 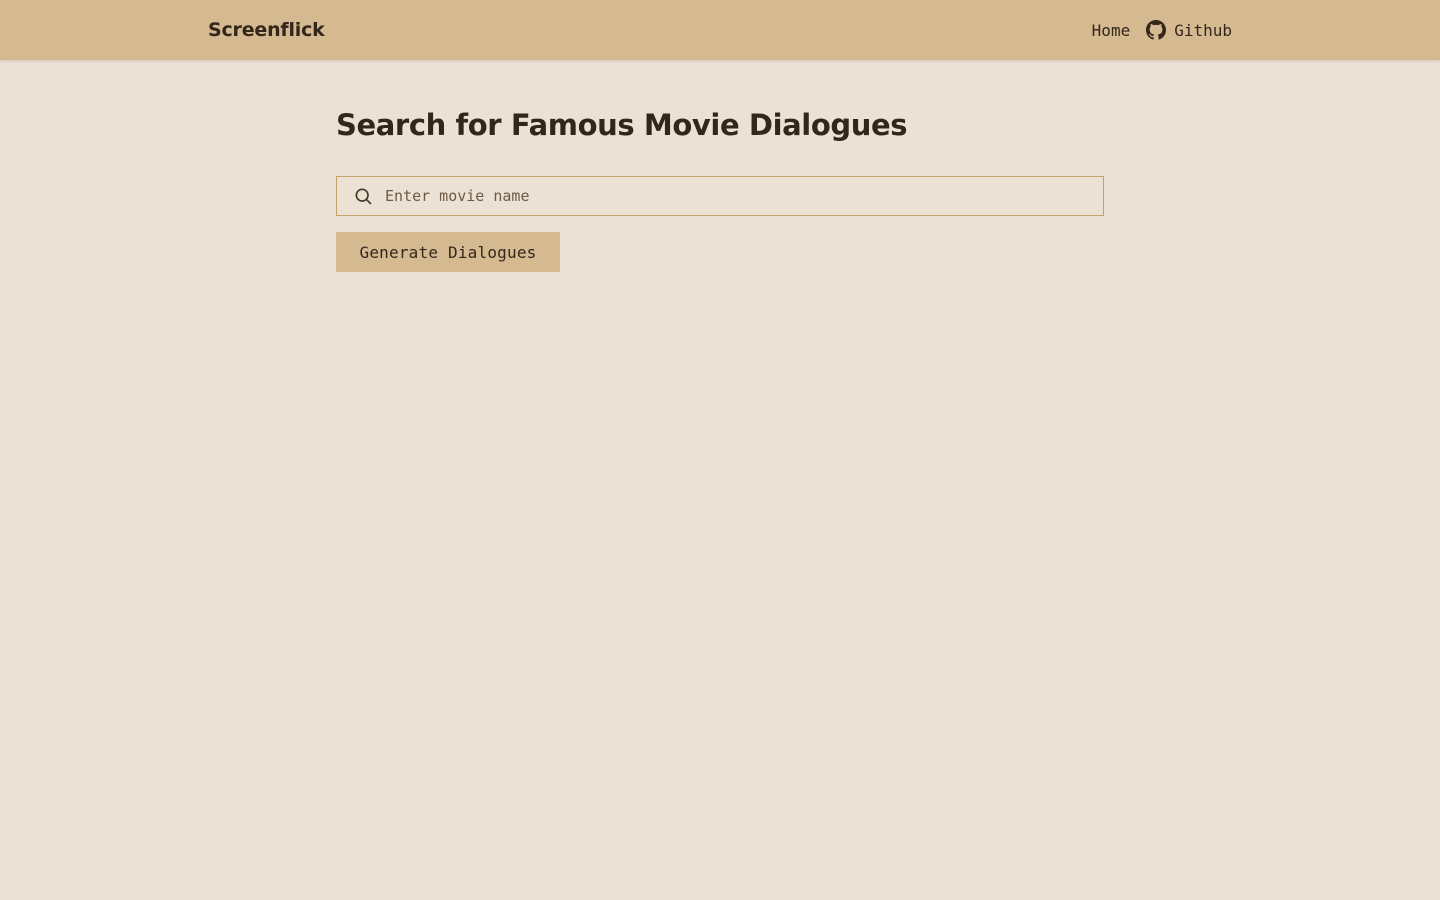 I want to click on movie-name-input, so click(x=744, y=196).